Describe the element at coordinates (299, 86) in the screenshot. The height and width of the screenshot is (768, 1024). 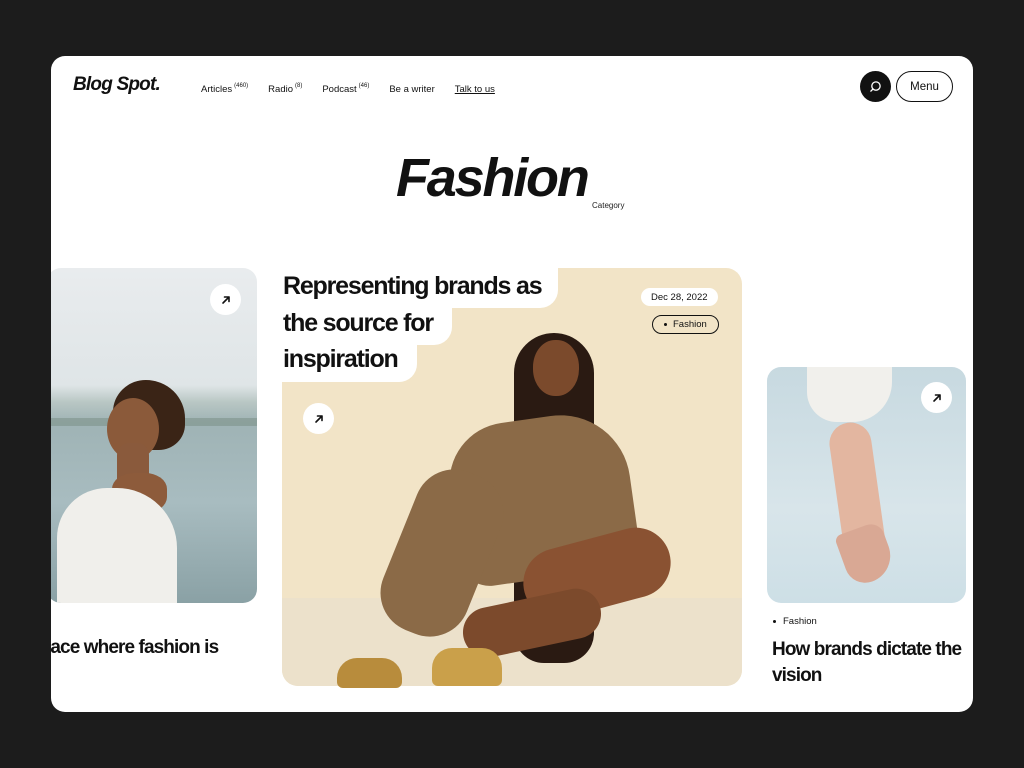
I see `nav-count: (8)` at that location.